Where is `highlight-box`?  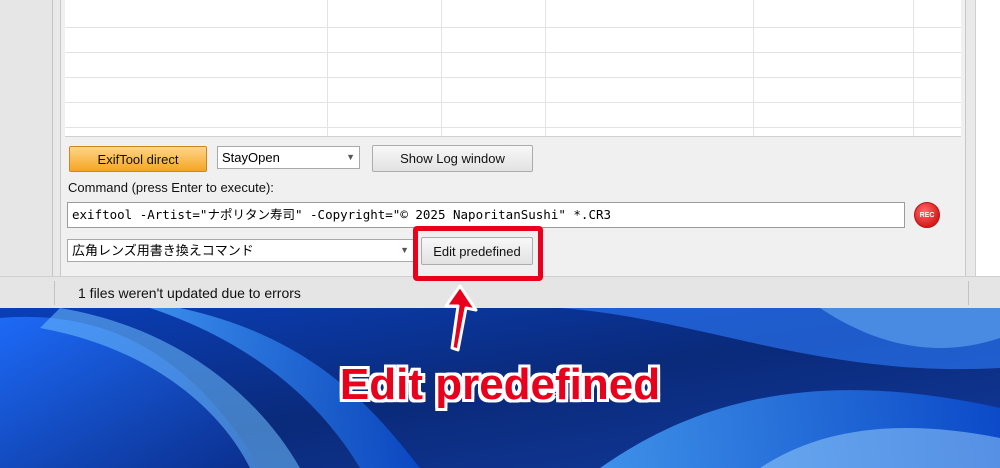 highlight-box is located at coordinates (478, 253).